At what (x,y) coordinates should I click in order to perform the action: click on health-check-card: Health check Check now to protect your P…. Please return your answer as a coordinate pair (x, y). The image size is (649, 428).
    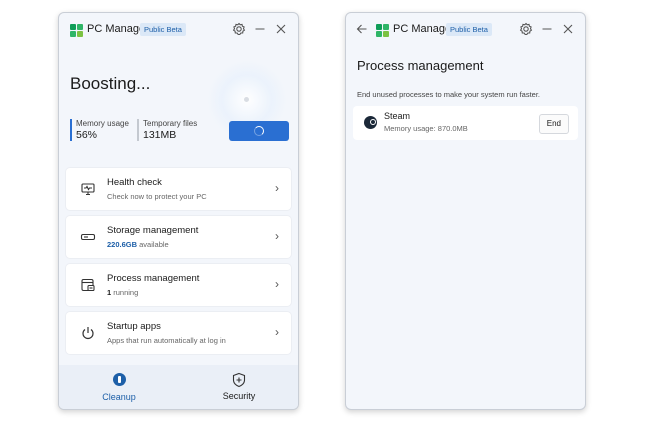
    Looking at the image, I should click on (178, 189).